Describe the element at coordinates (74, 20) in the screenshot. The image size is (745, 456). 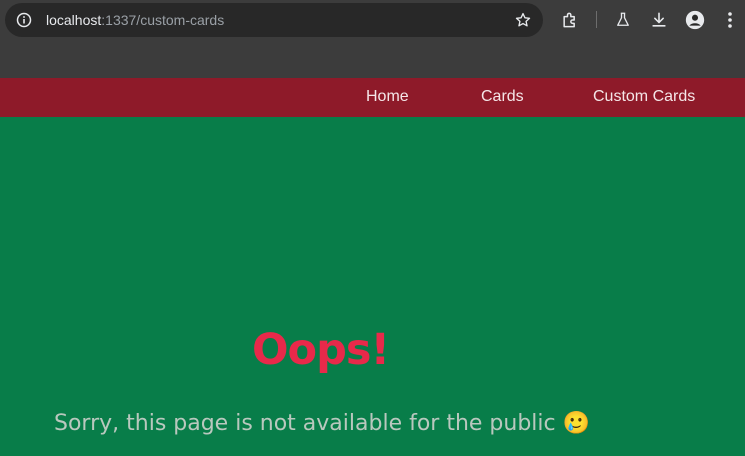
I see `url-host: localhost` at that location.